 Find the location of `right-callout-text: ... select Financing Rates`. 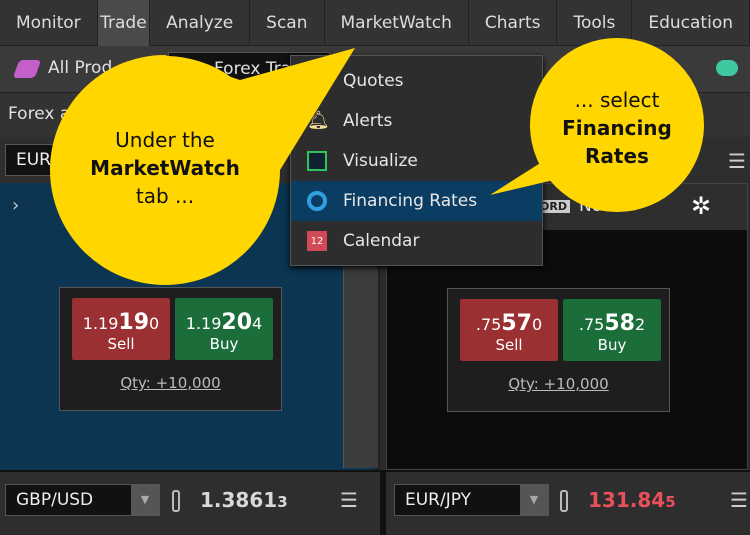

right-callout-text: ... select Financing Rates is located at coordinates (617, 128).